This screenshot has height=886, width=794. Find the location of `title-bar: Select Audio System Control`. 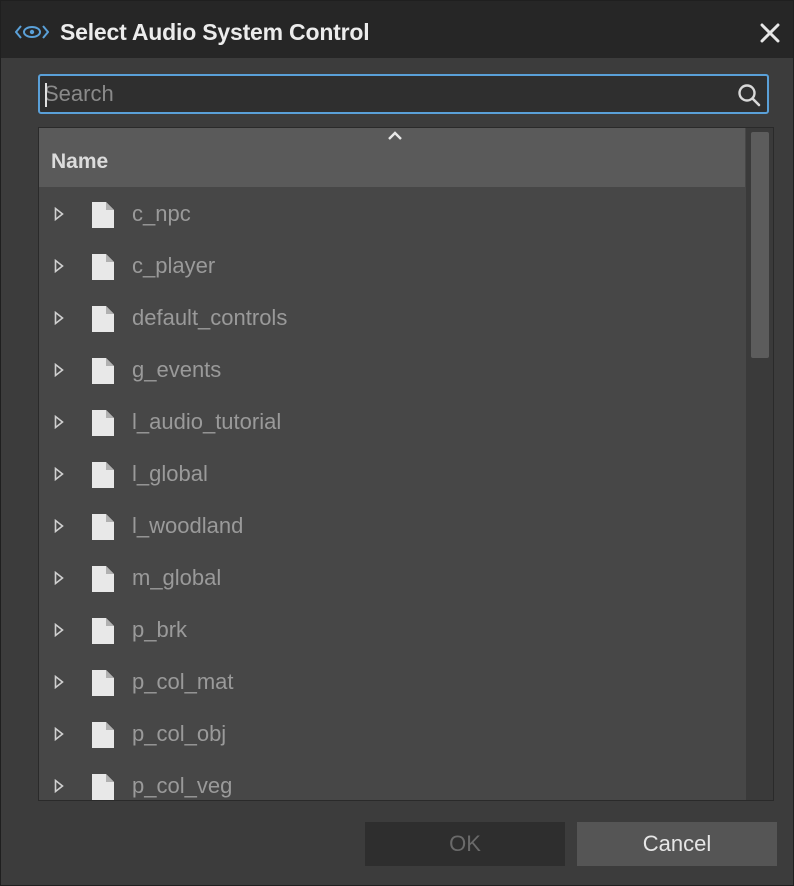

title-bar: Select Audio System Control is located at coordinates (397, 29).